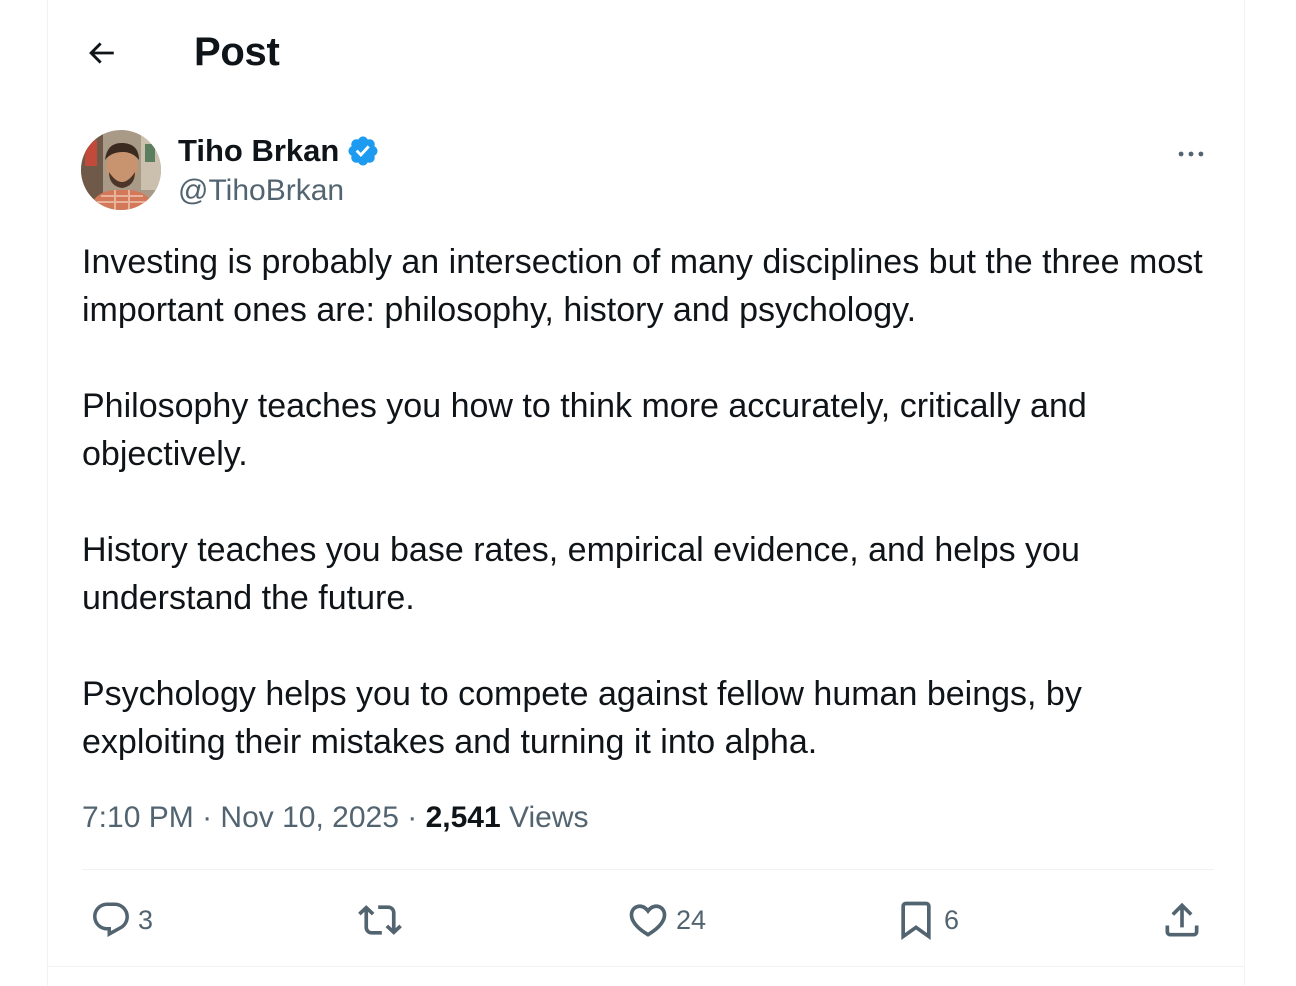 The height and width of the screenshot is (986, 1296). I want to click on views-count: 2,541, so click(463, 817).